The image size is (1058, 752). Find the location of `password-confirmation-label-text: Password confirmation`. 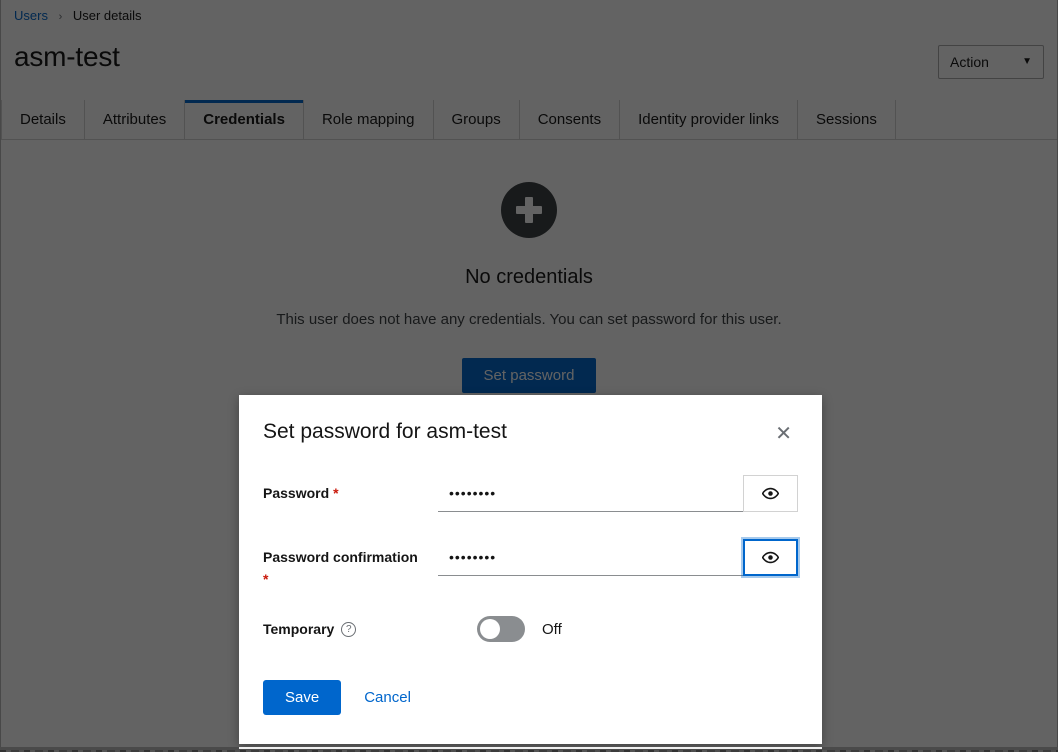

password-confirmation-label-text: Password confirmation is located at coordinates (340, 557).